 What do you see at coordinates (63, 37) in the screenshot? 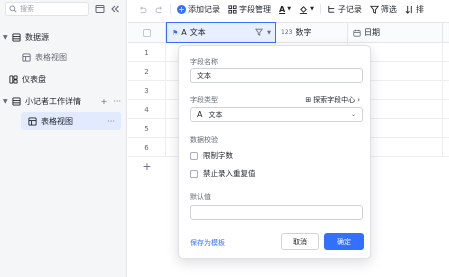
I see `sidebar-item-datasource: ▼ 数据源` at bounding box center [63, 37].